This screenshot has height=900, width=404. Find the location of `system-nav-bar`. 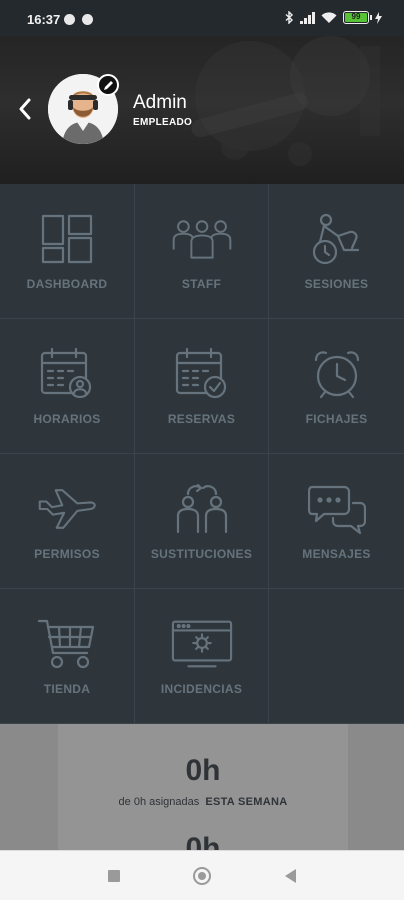

system-nav-bar is located at coordinates (202, 875).